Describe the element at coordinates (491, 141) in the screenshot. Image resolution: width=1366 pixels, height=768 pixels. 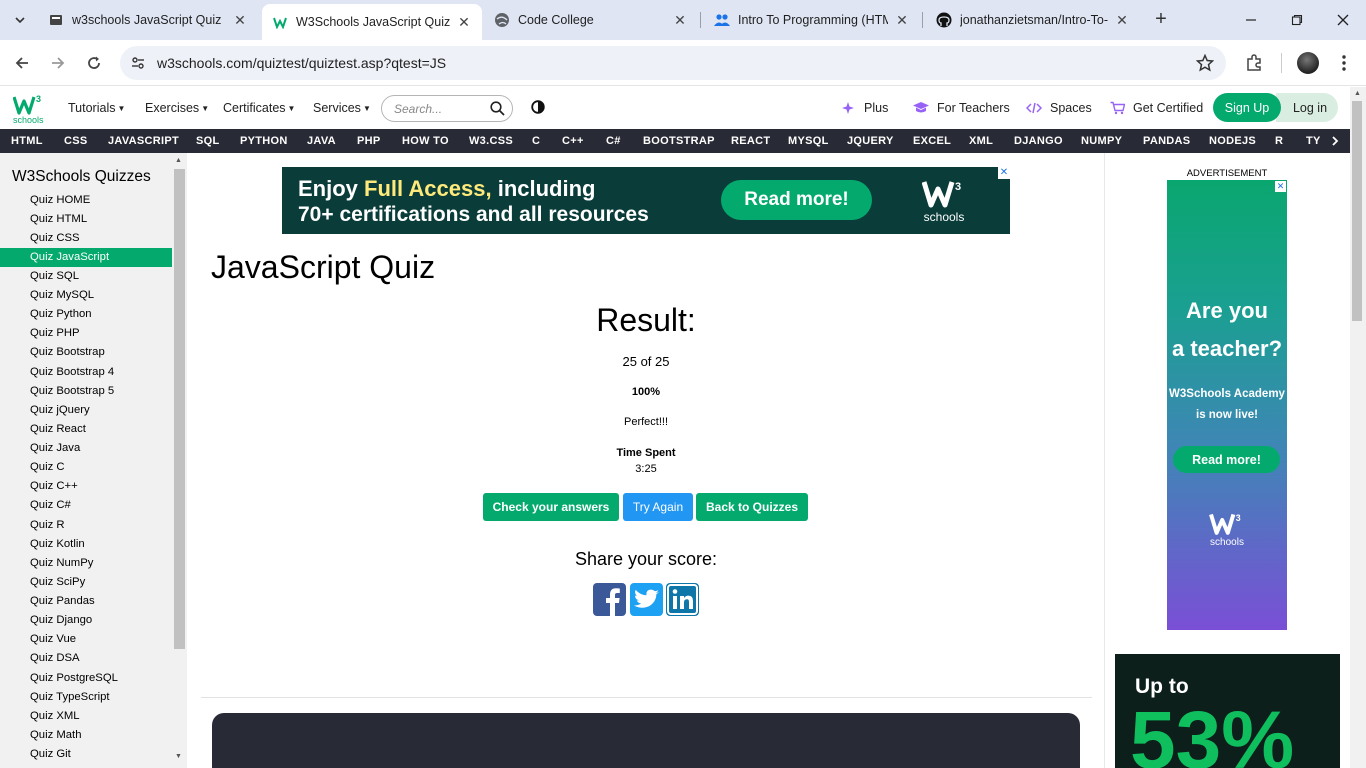
I see `topic-link: W3.CSS` at that location.